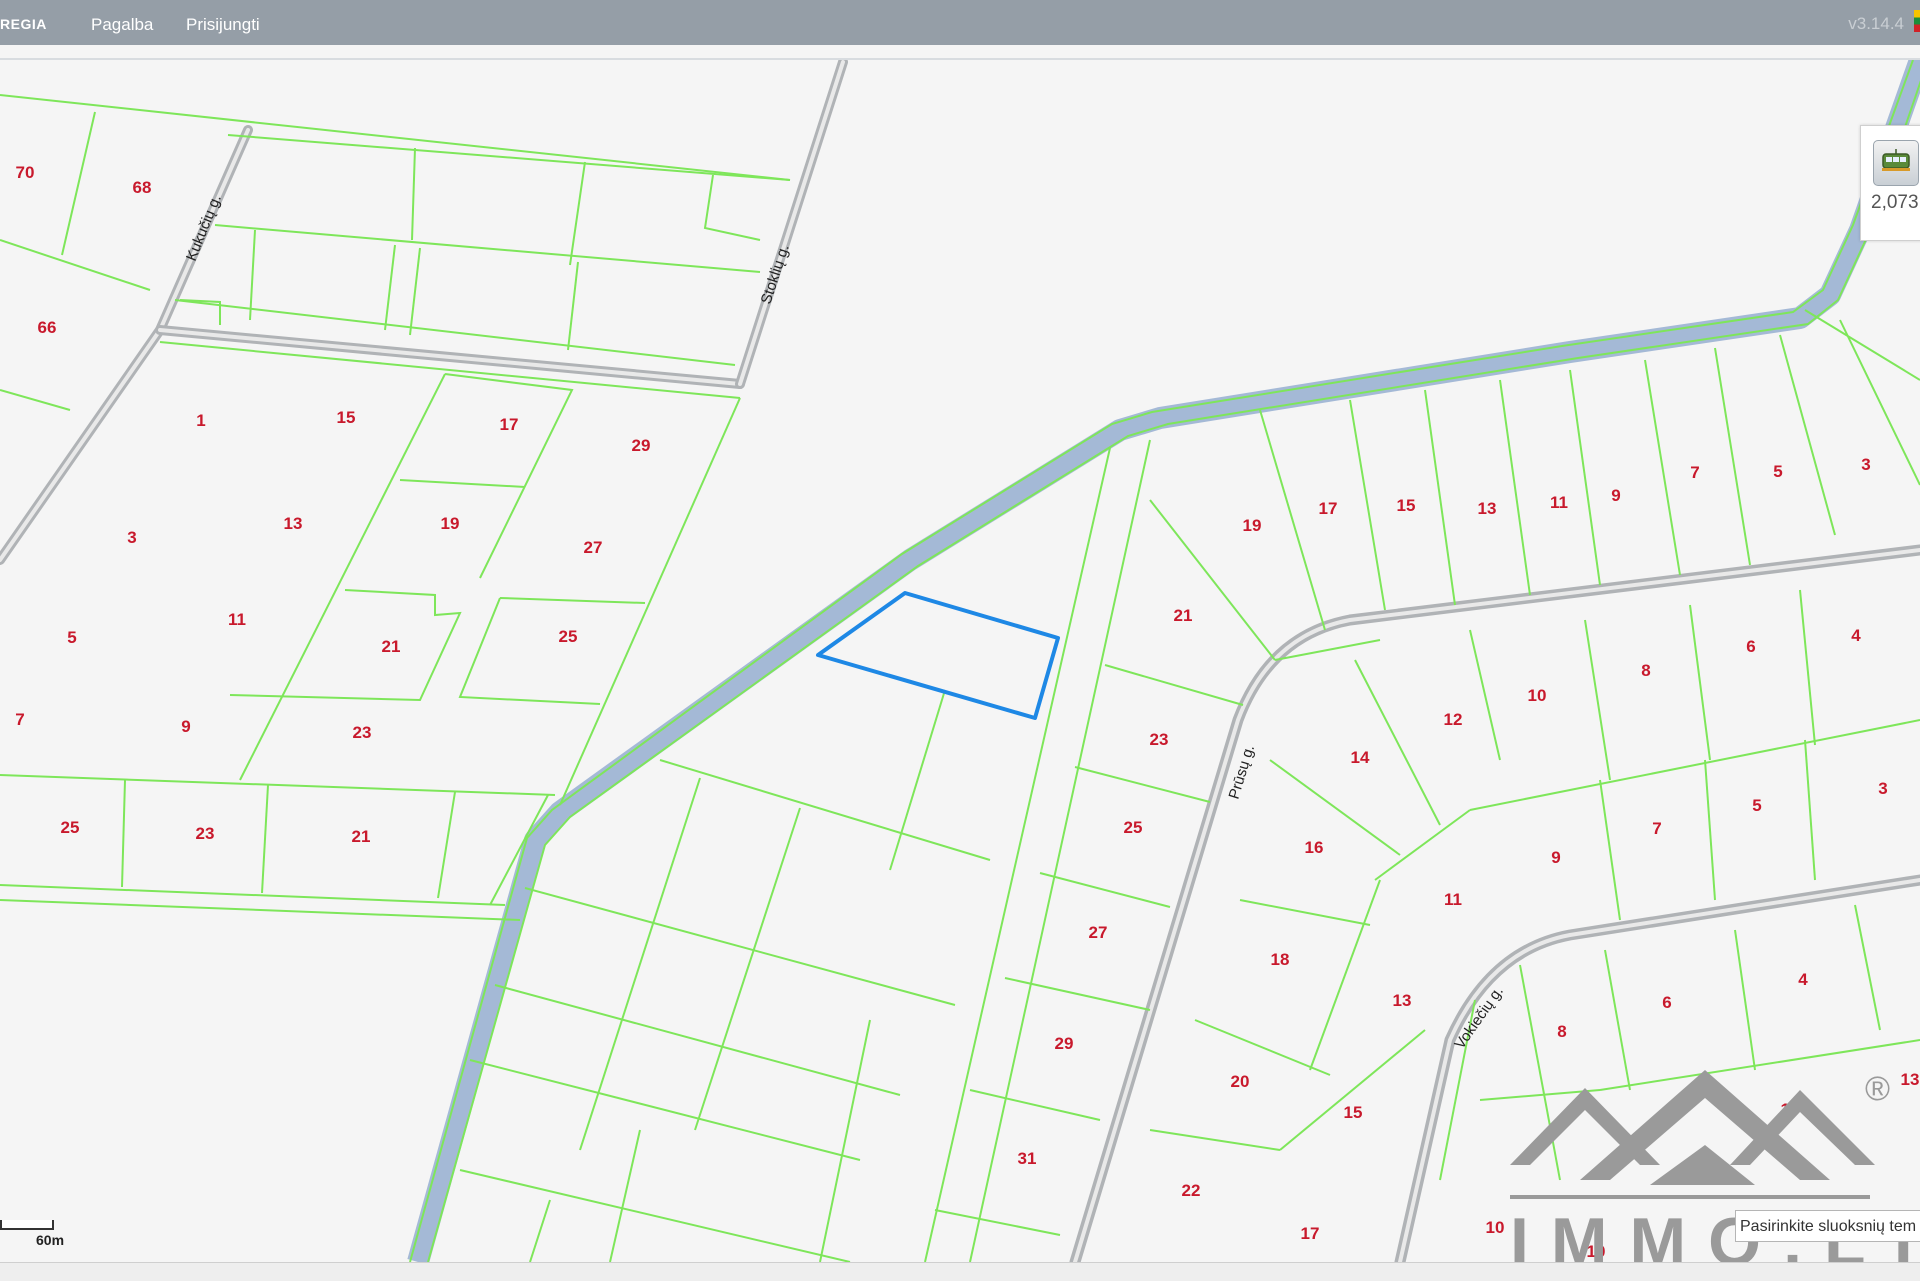  I want to click on map-tools-panel: 2,073, so click(1890, 183).